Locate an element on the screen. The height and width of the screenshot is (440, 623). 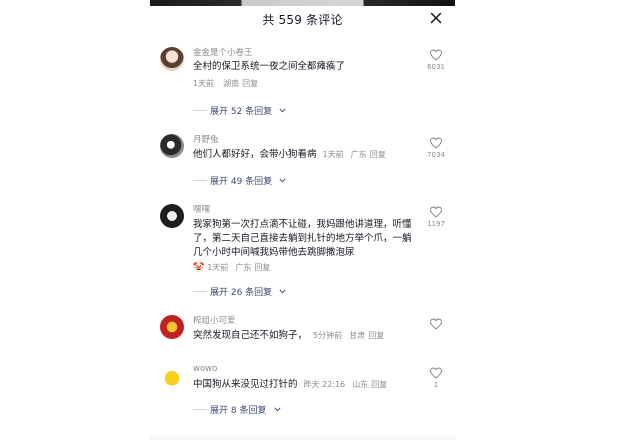
close-button is located at coordinates (436, 18).